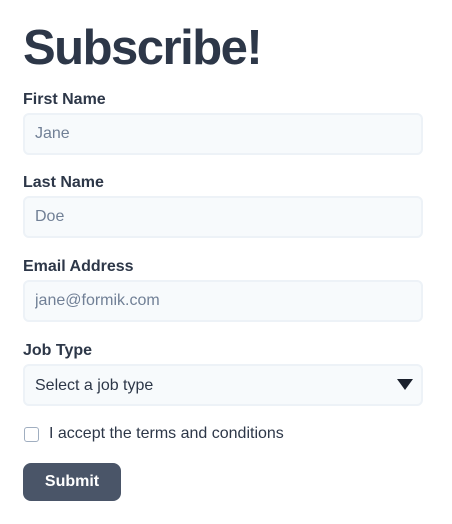 The width and height of the screenshot is (452, 524). I want to click on email-group: Email Address, so click(223, 290).